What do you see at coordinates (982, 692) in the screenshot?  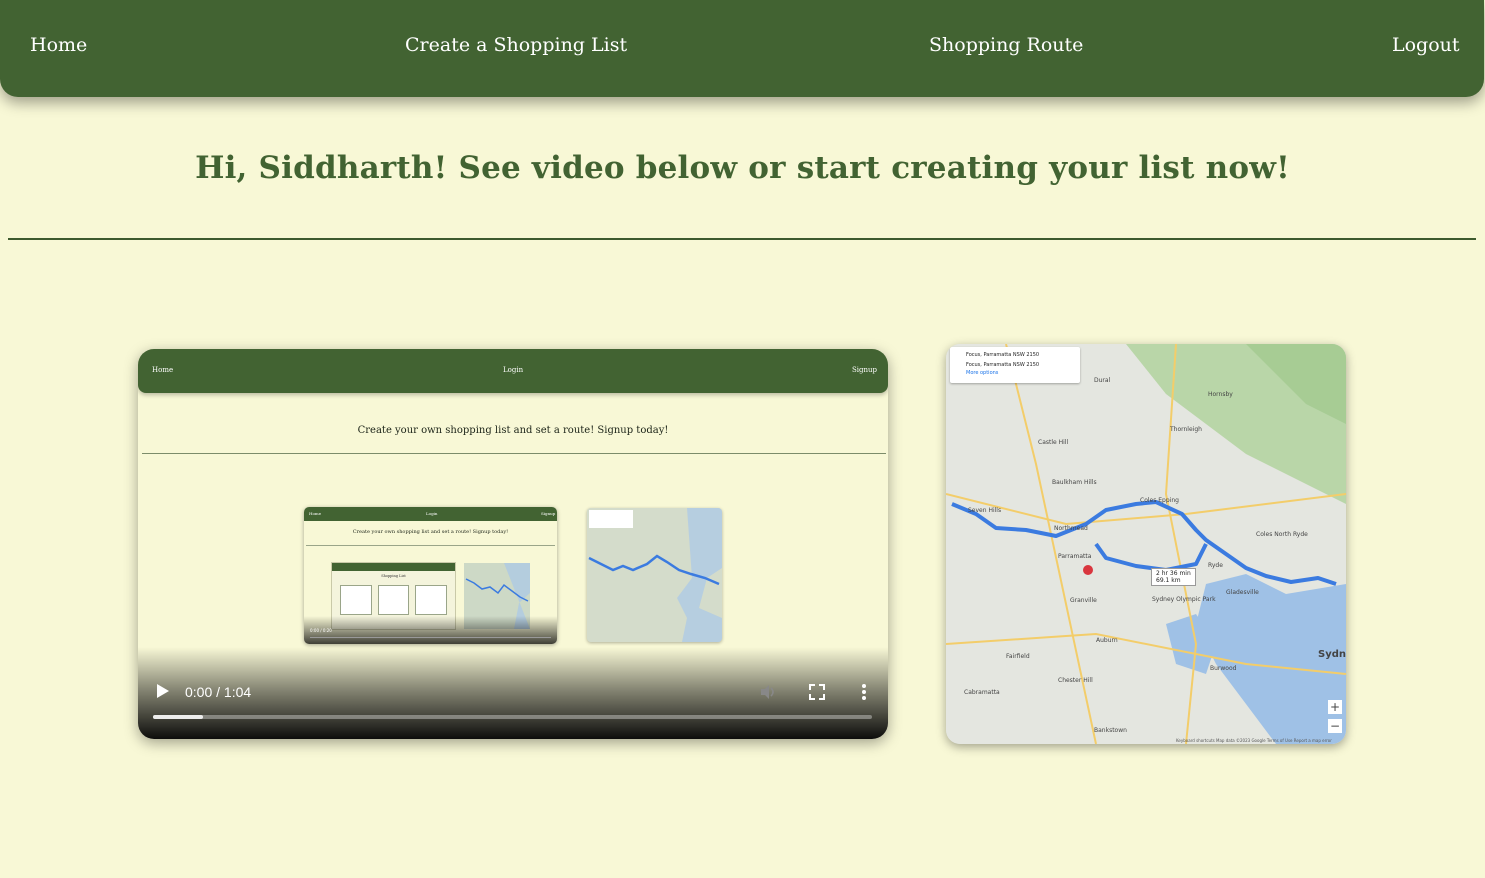 I see `map-label: Cabramatta` at bounding box center [982, 692].